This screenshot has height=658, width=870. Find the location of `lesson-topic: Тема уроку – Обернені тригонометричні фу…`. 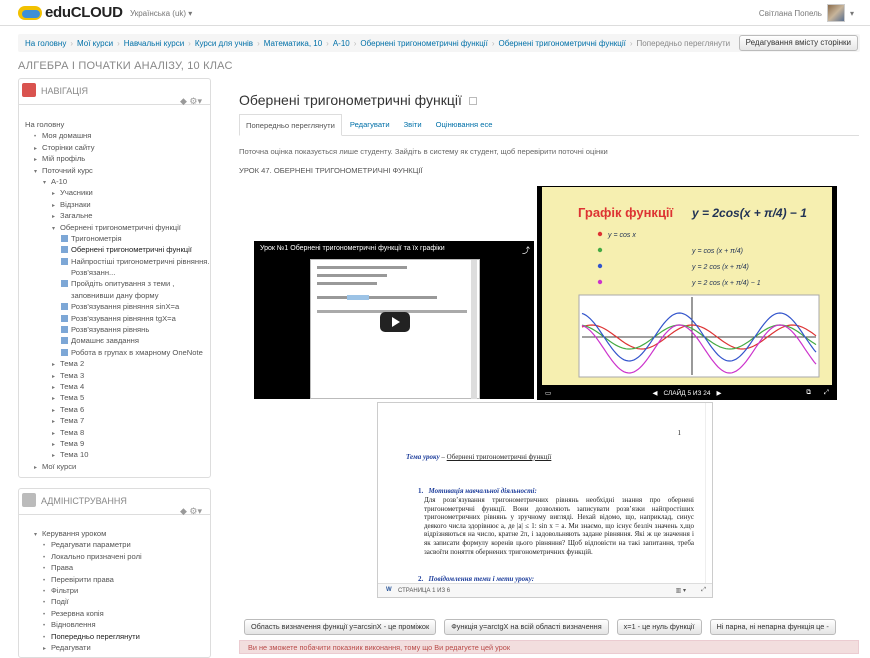

lesson-topic: Тема уроку – Обернені тригонометричні фу… is located at coordinates (479, 457).